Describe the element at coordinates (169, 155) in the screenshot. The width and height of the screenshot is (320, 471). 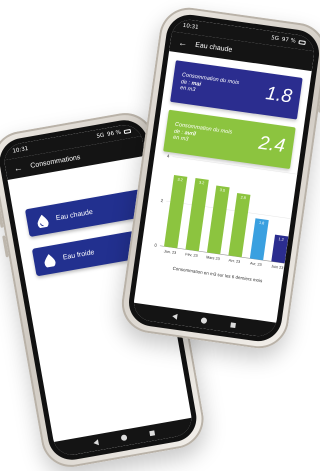
I see `y-tick-label: 4` at that location.